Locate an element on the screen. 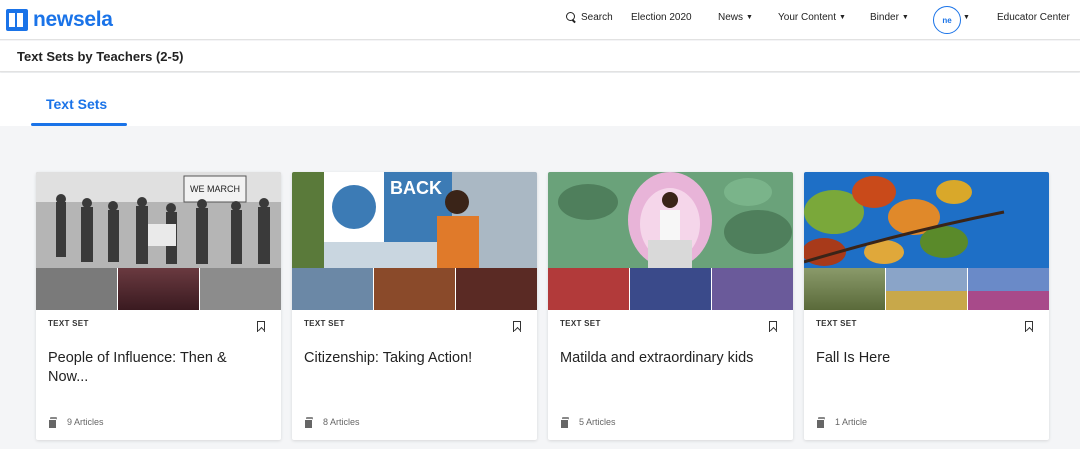  text-set-card: TEXT SET Fall Is Here 1 Article is located at coordinates (926, 306).